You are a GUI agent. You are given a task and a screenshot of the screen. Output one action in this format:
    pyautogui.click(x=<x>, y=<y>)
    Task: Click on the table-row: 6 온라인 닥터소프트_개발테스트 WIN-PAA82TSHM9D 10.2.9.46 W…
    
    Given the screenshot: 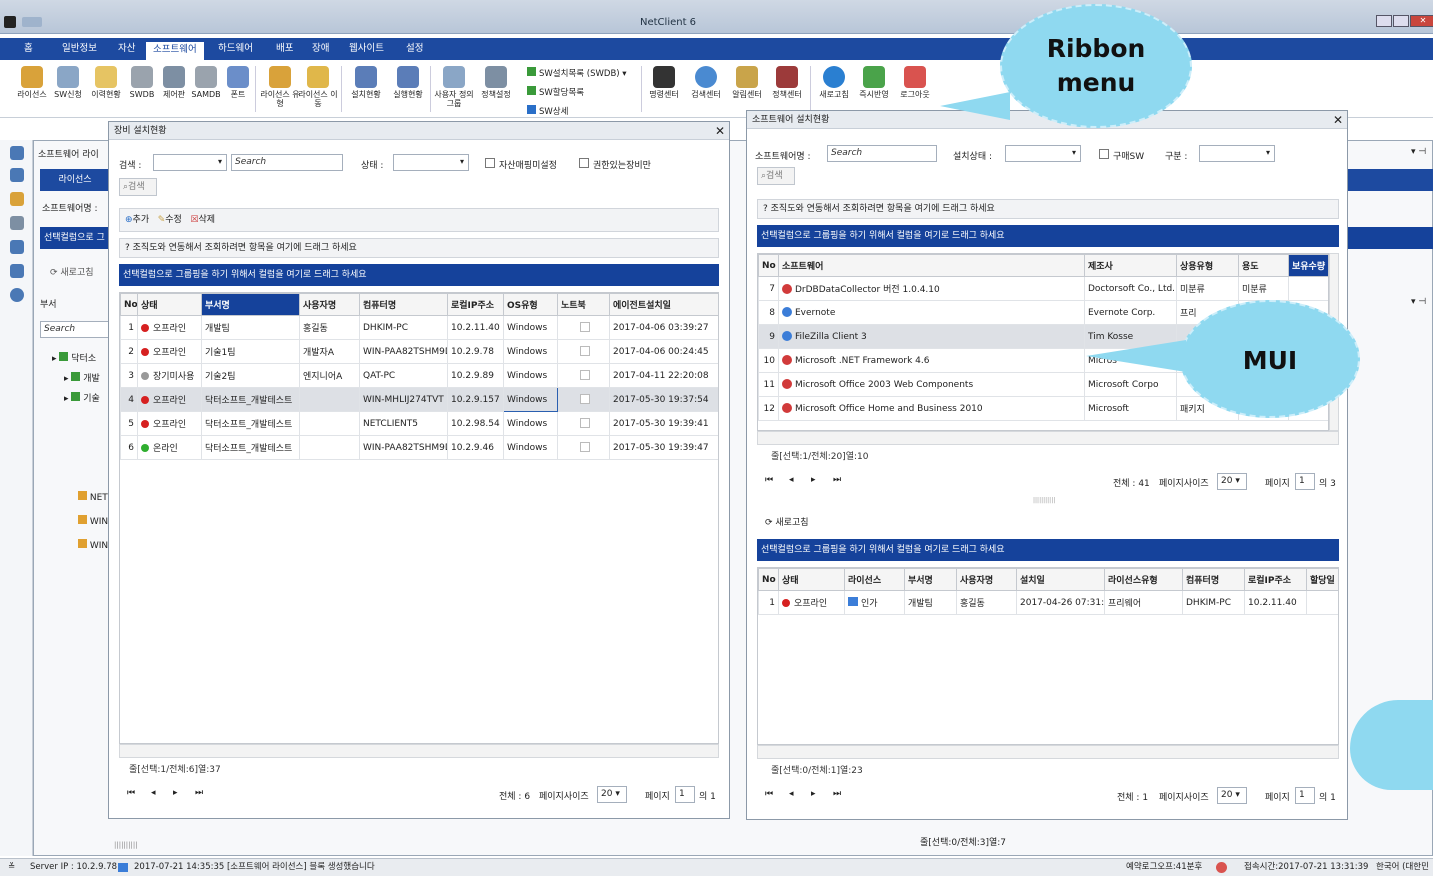 What is the action you would take?
    pyautogui.click(x=419, y=447)
    